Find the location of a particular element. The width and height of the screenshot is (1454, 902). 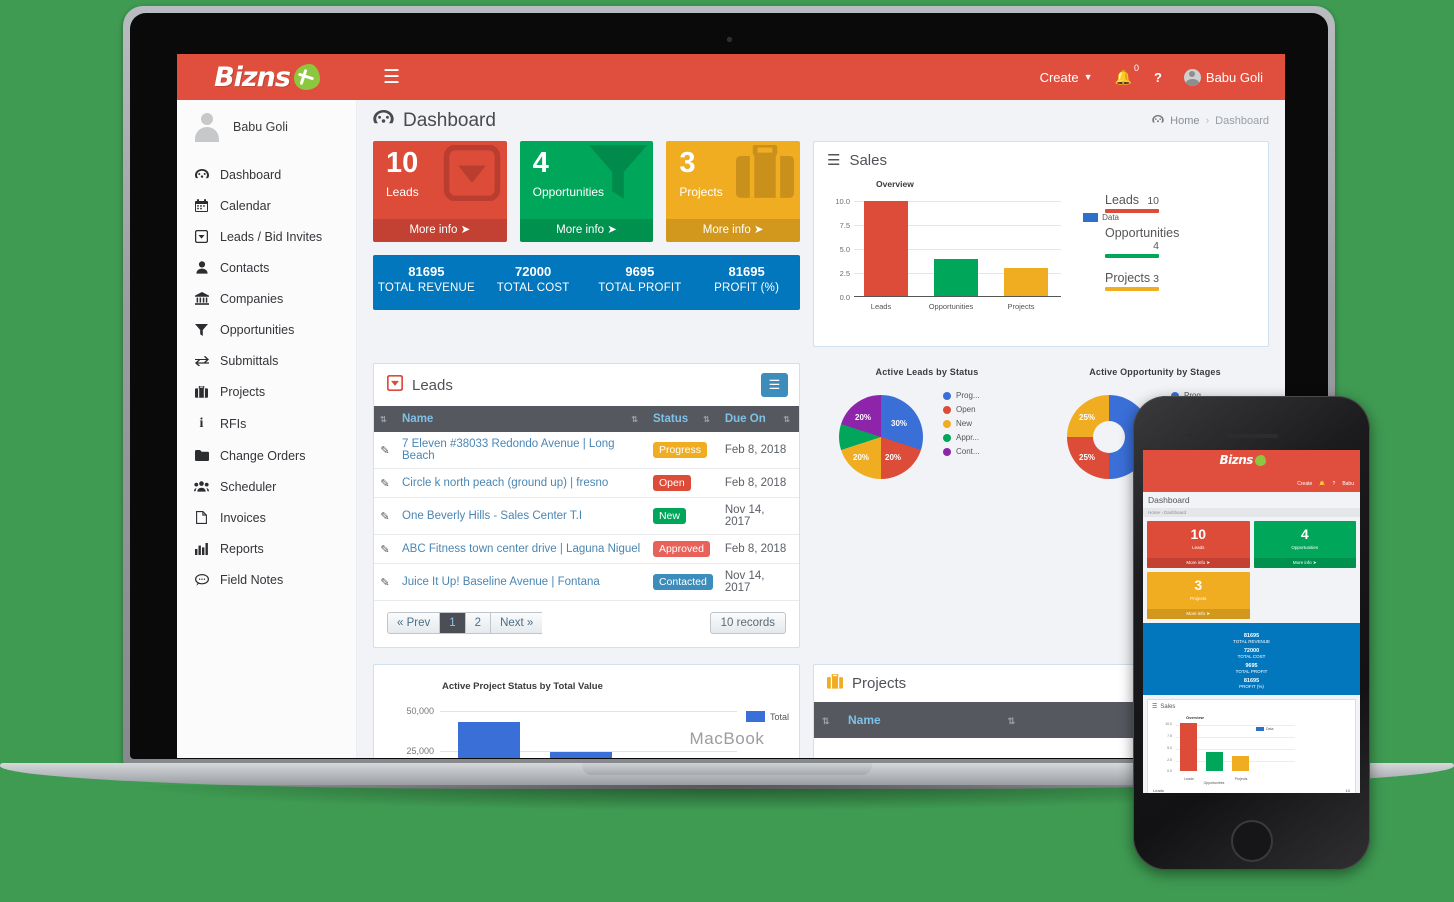

sort-name: ⇅ is located at coordinates (636, 419).